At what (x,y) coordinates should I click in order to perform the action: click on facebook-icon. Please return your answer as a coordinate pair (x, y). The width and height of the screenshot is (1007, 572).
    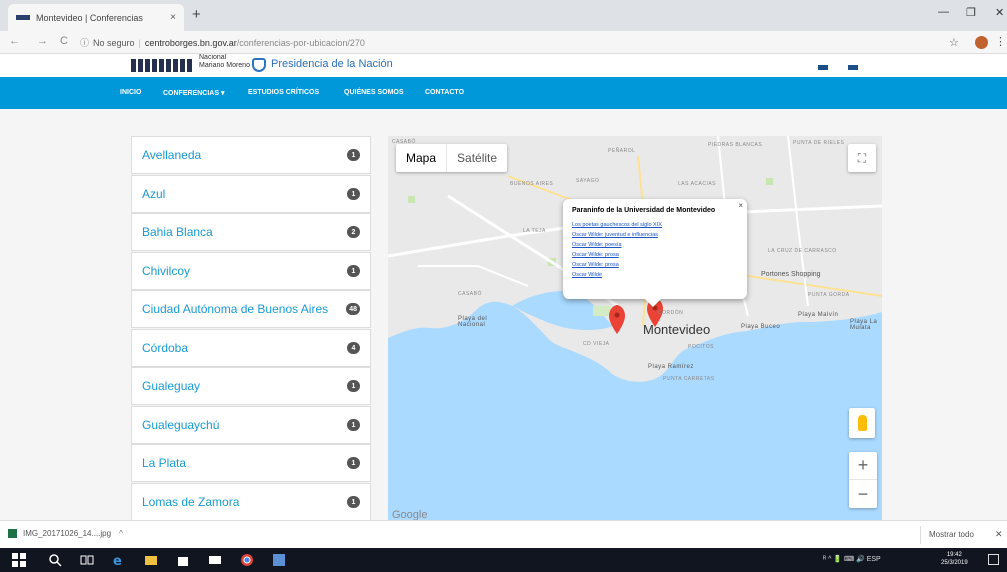
    Looking at the image, I should click on (823, 67).